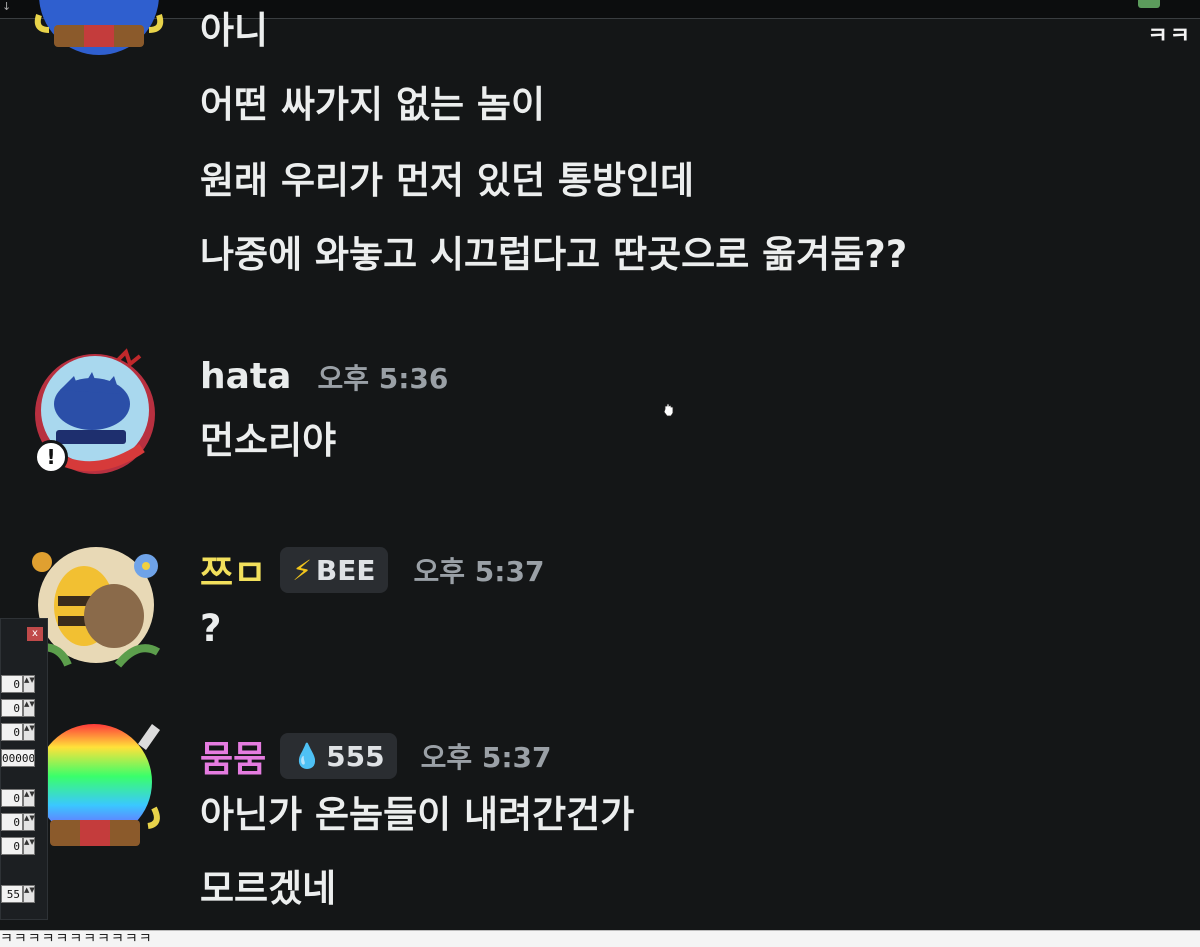 The width and height of the screenshot is (1200, 947). What do you see at coordinates (417, 814) in the screenshot?
I see `message-text: 아닌가 온놈들이 내려간건가` at bounding box center [417, 814].